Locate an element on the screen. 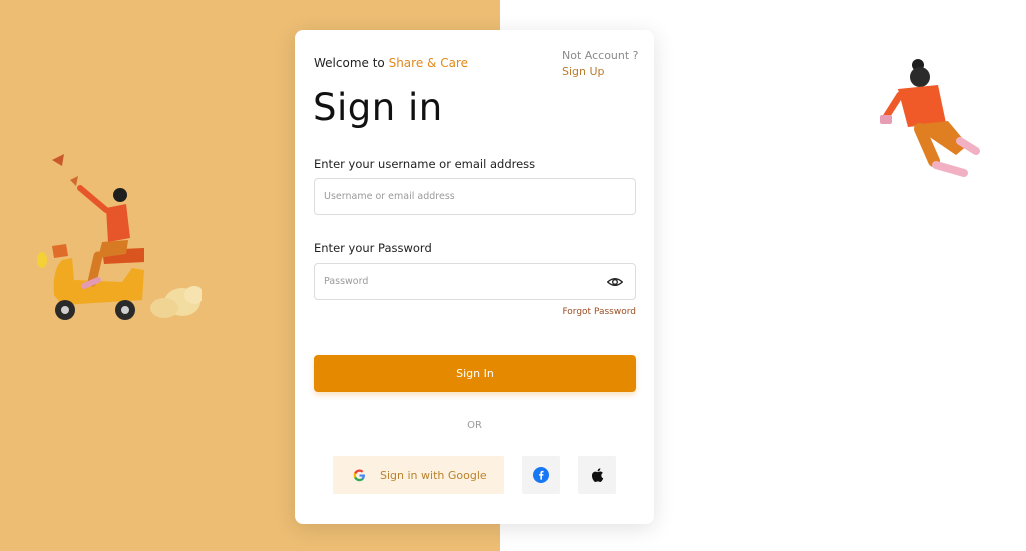  scooter-illustration is located at coordinates (119, 237).